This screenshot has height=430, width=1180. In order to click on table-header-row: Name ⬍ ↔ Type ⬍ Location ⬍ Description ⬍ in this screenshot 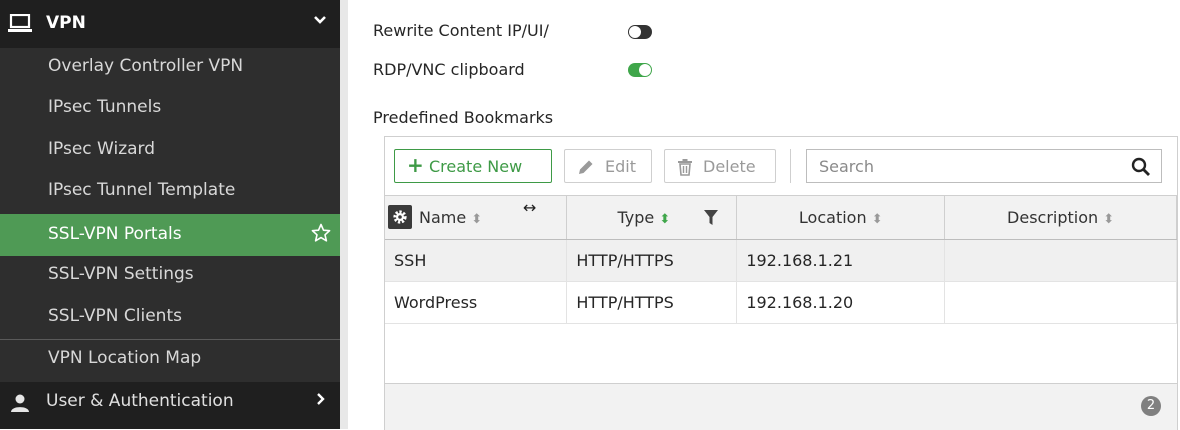, I will do `click(781, 217)`.